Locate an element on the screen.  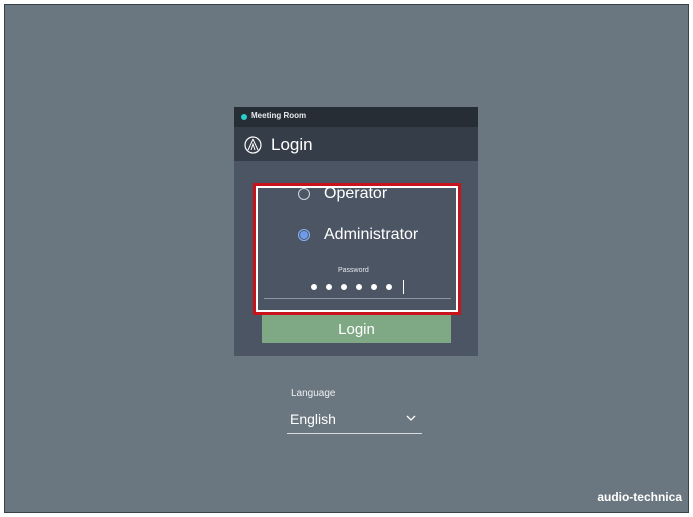
login-header: Login is located at coordinates (356, 144).